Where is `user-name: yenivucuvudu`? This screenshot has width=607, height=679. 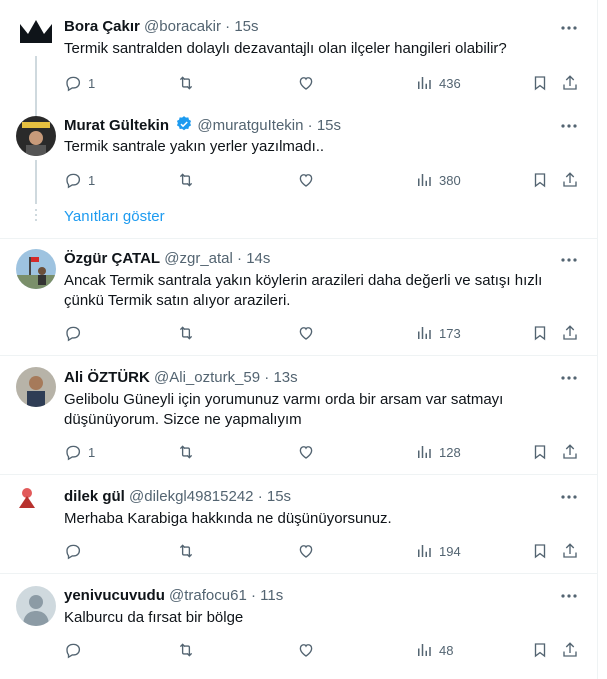 user-name: yenivucuvudu is located at coordinates (114, 595).